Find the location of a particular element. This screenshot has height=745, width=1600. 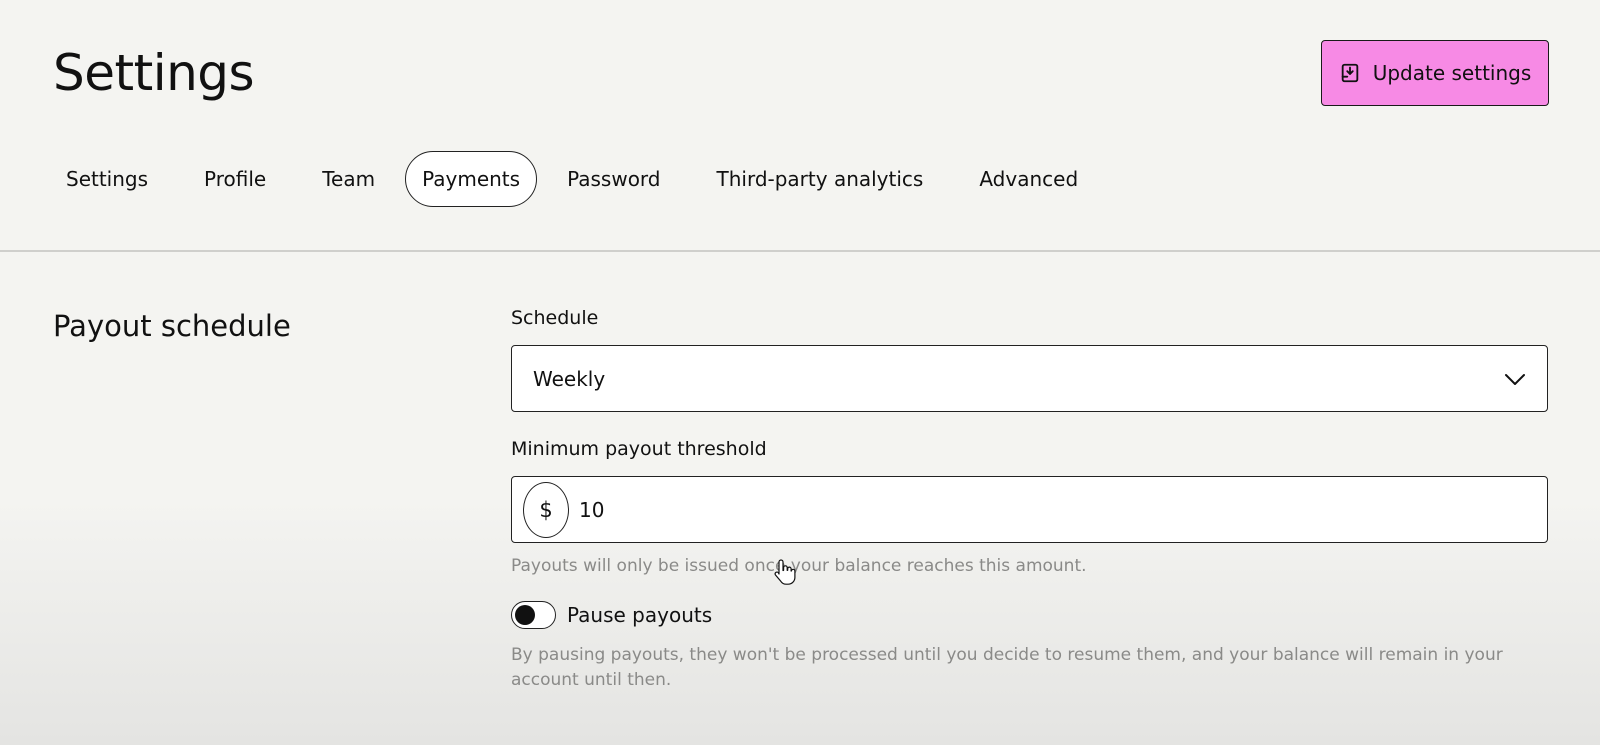

toggle-knob is located at coordinates (525, 615).